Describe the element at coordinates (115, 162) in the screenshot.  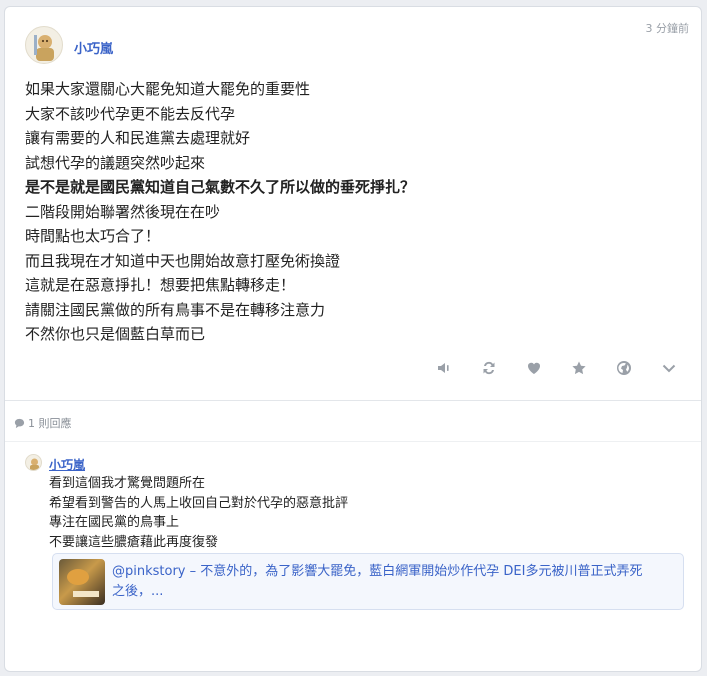
I see `post-line: 試想代孕的議題突然吵起來` at that location.